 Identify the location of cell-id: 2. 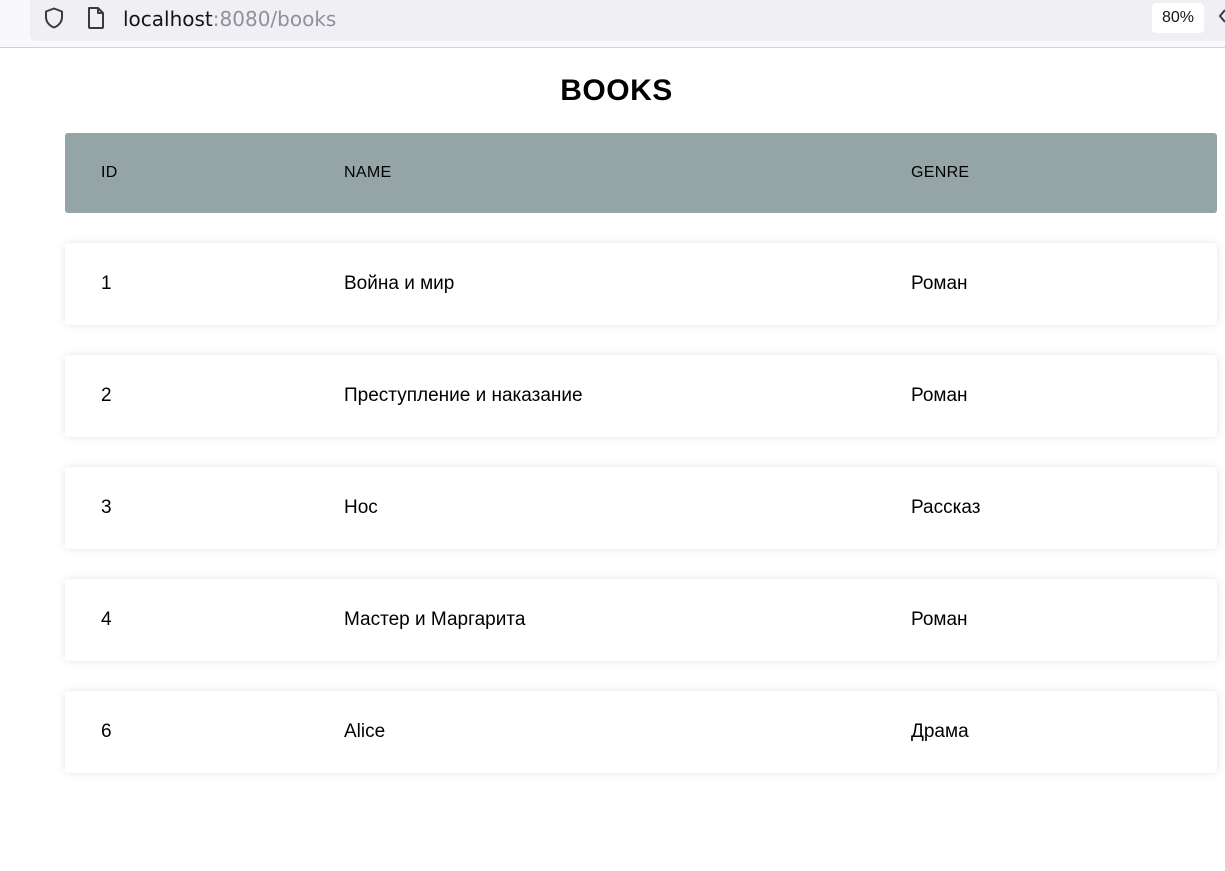
(106, 395).